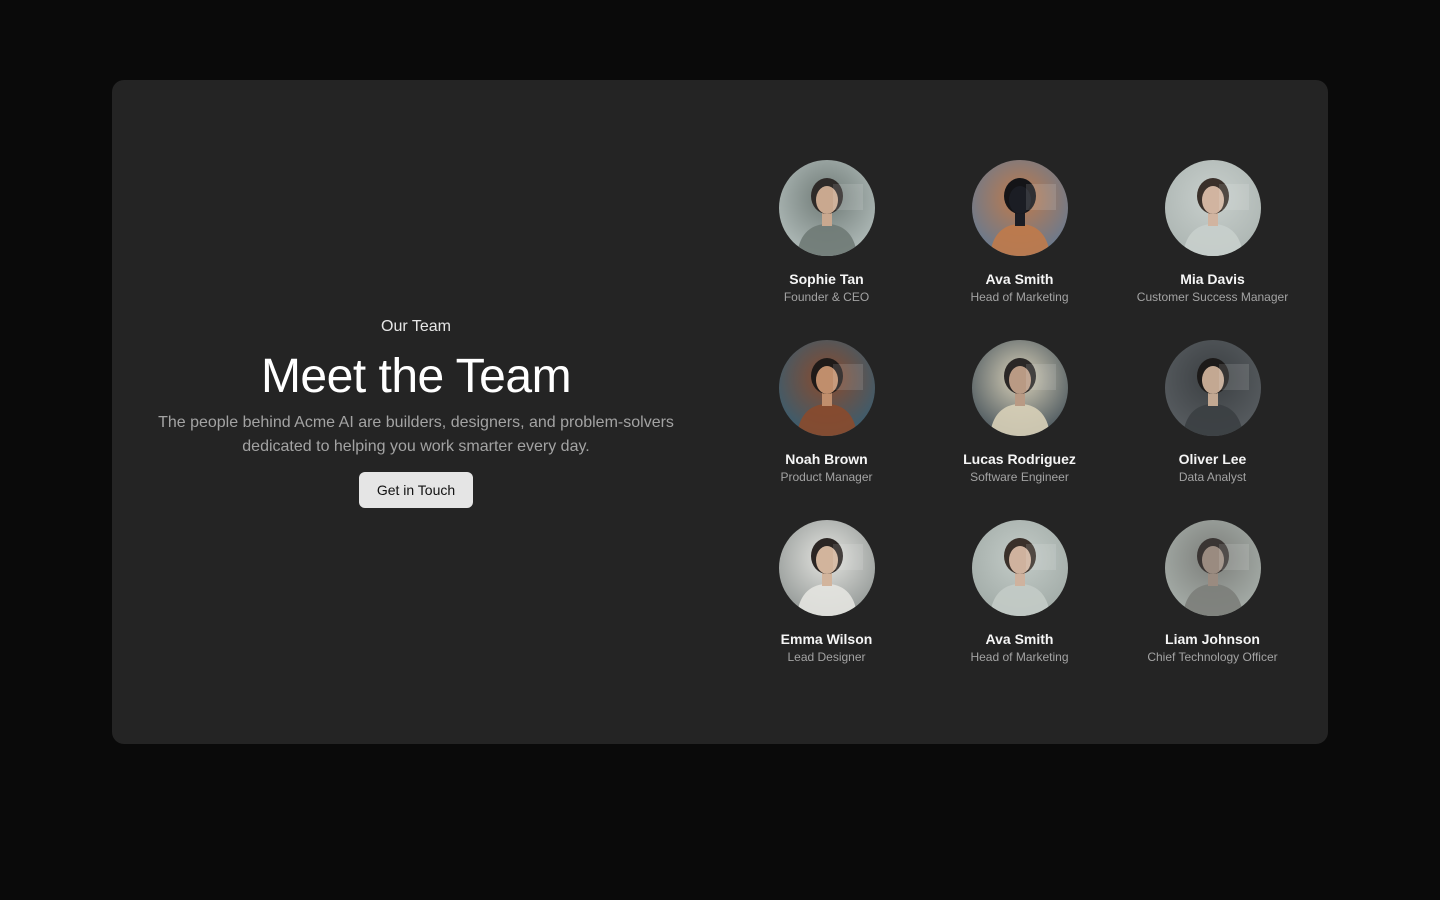 Image resolution: width=1440 pixels, height=900 pixels. I want to click on team-member-role: Chief Technology Officer, so click(1212, 657).